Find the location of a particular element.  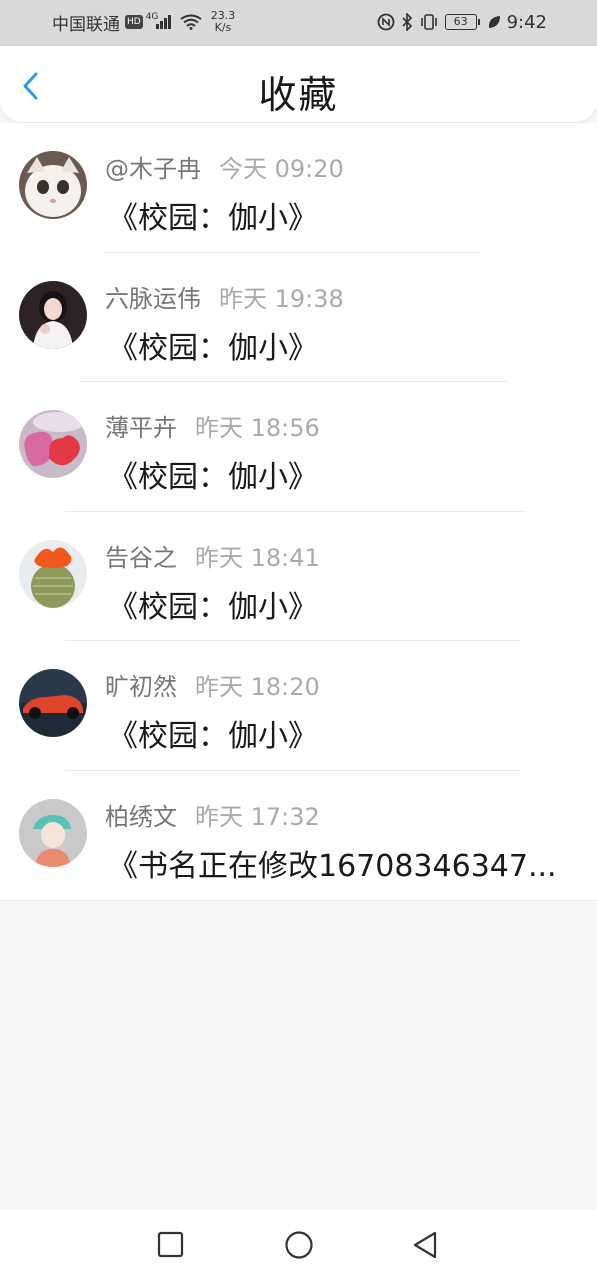

cellular-signal-icon: 4G is located at coordinates (158, 20).